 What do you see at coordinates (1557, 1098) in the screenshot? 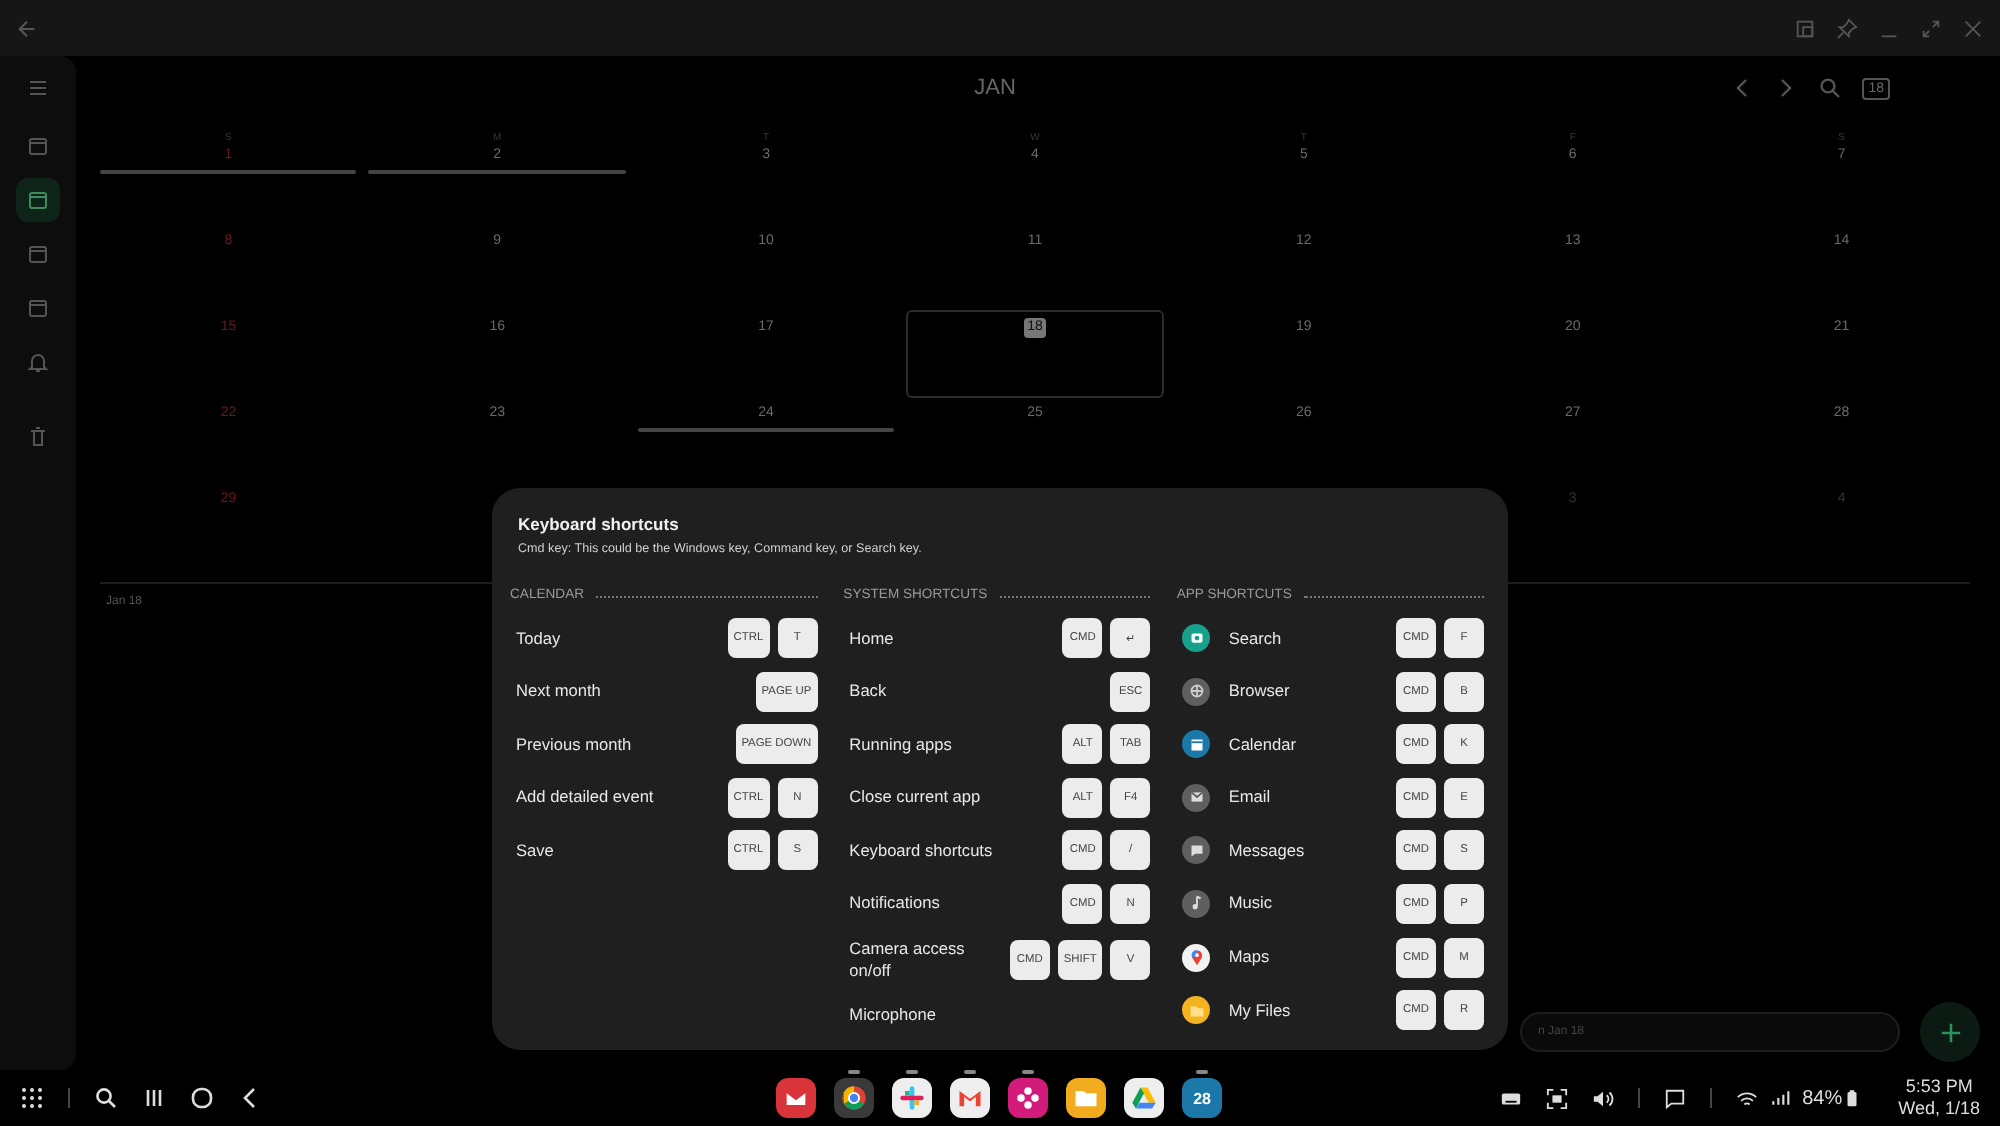
I see `screenshot-icon` at bounding box center [1557, 1098].